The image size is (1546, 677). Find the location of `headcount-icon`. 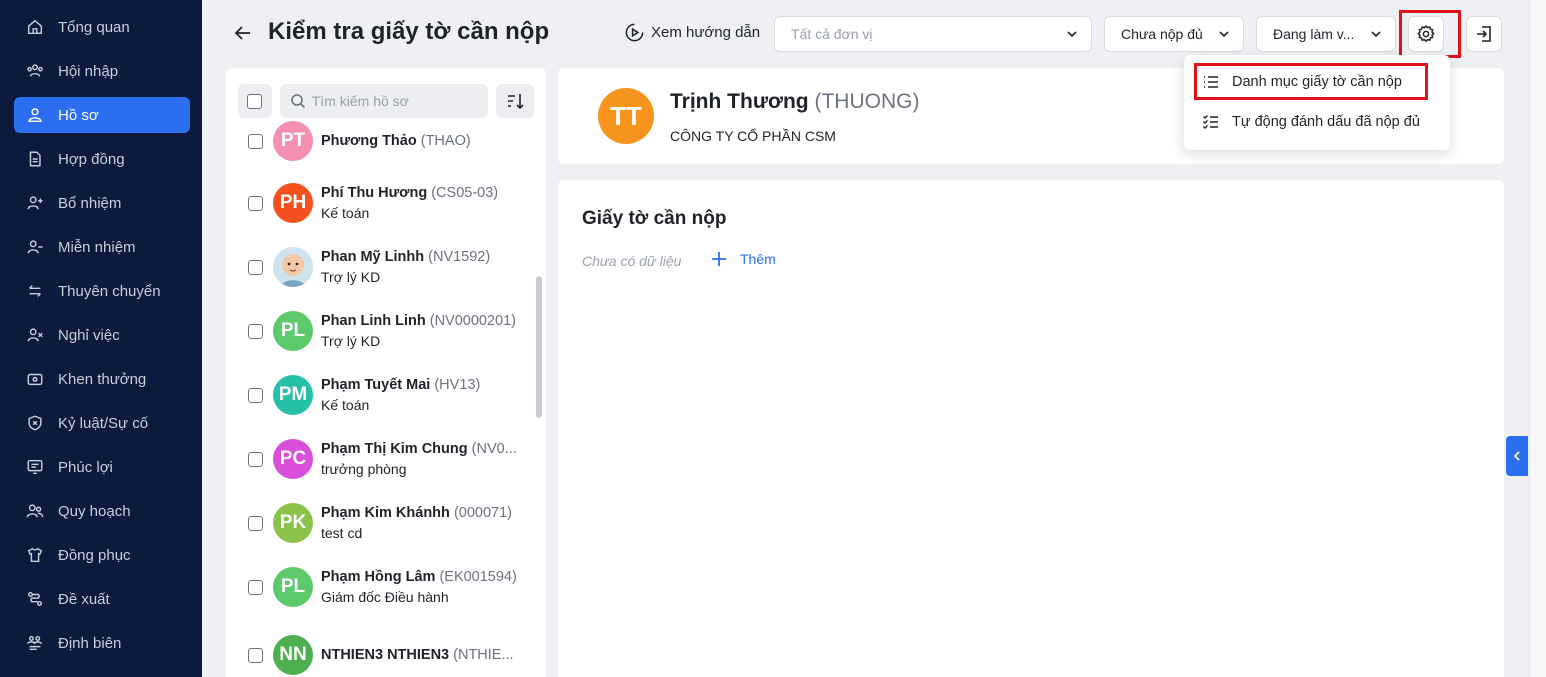

headcount-icon is located at coordinates (35, 643).